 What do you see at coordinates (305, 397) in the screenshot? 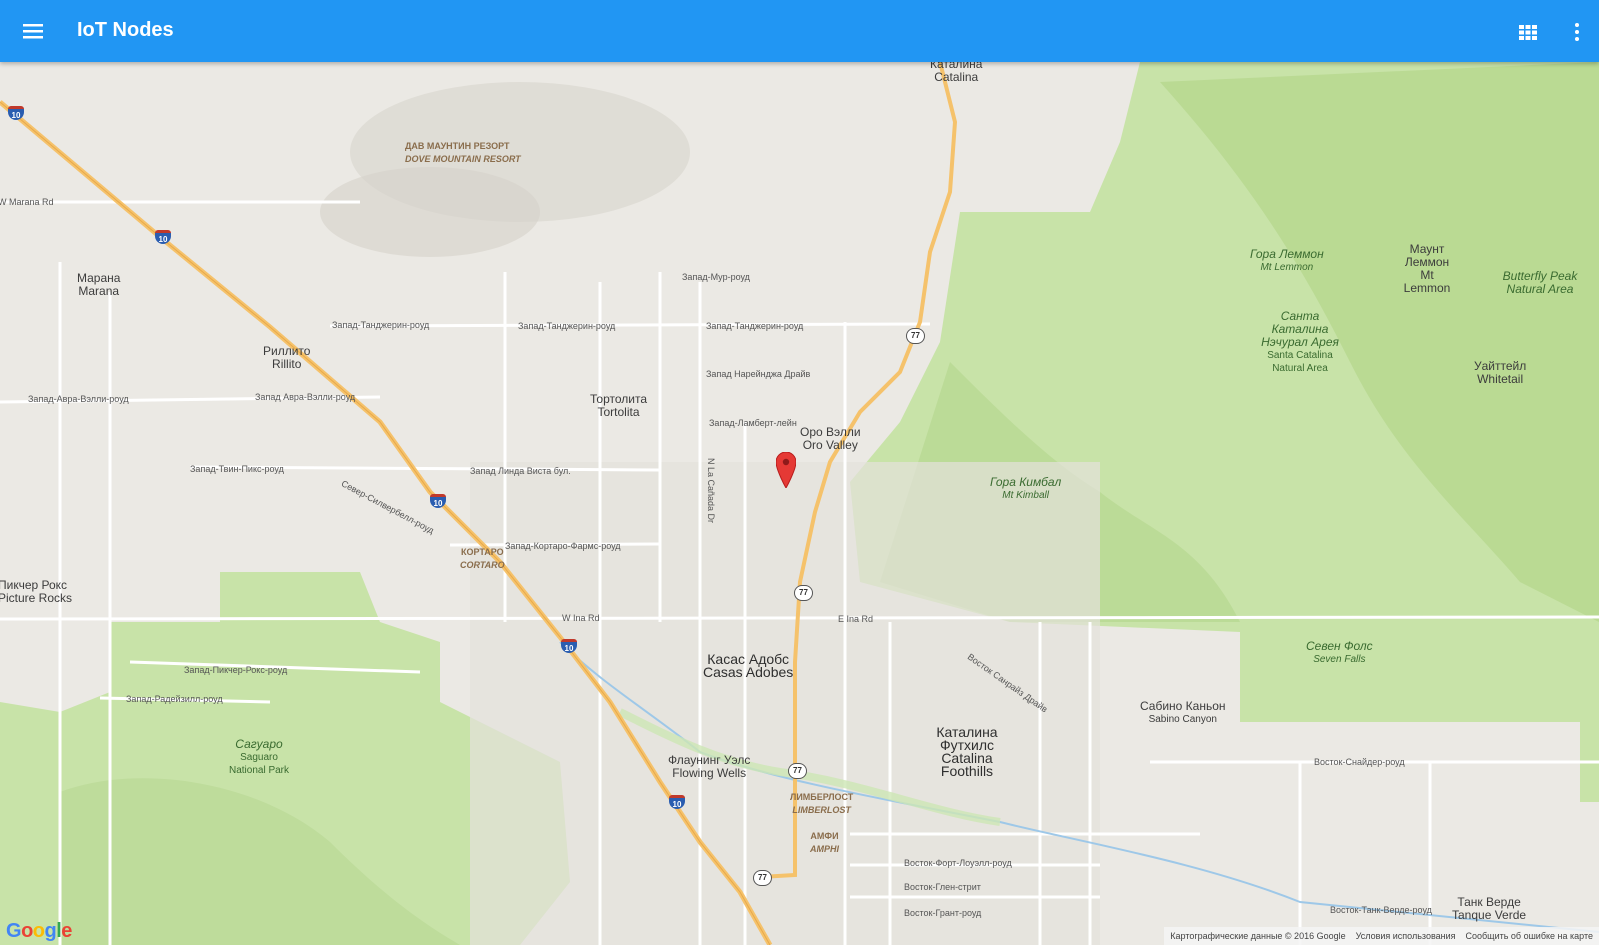
I see `road-avra-2: Запад Авра-Вэлли-роуд` at bounding box center [305, 397].